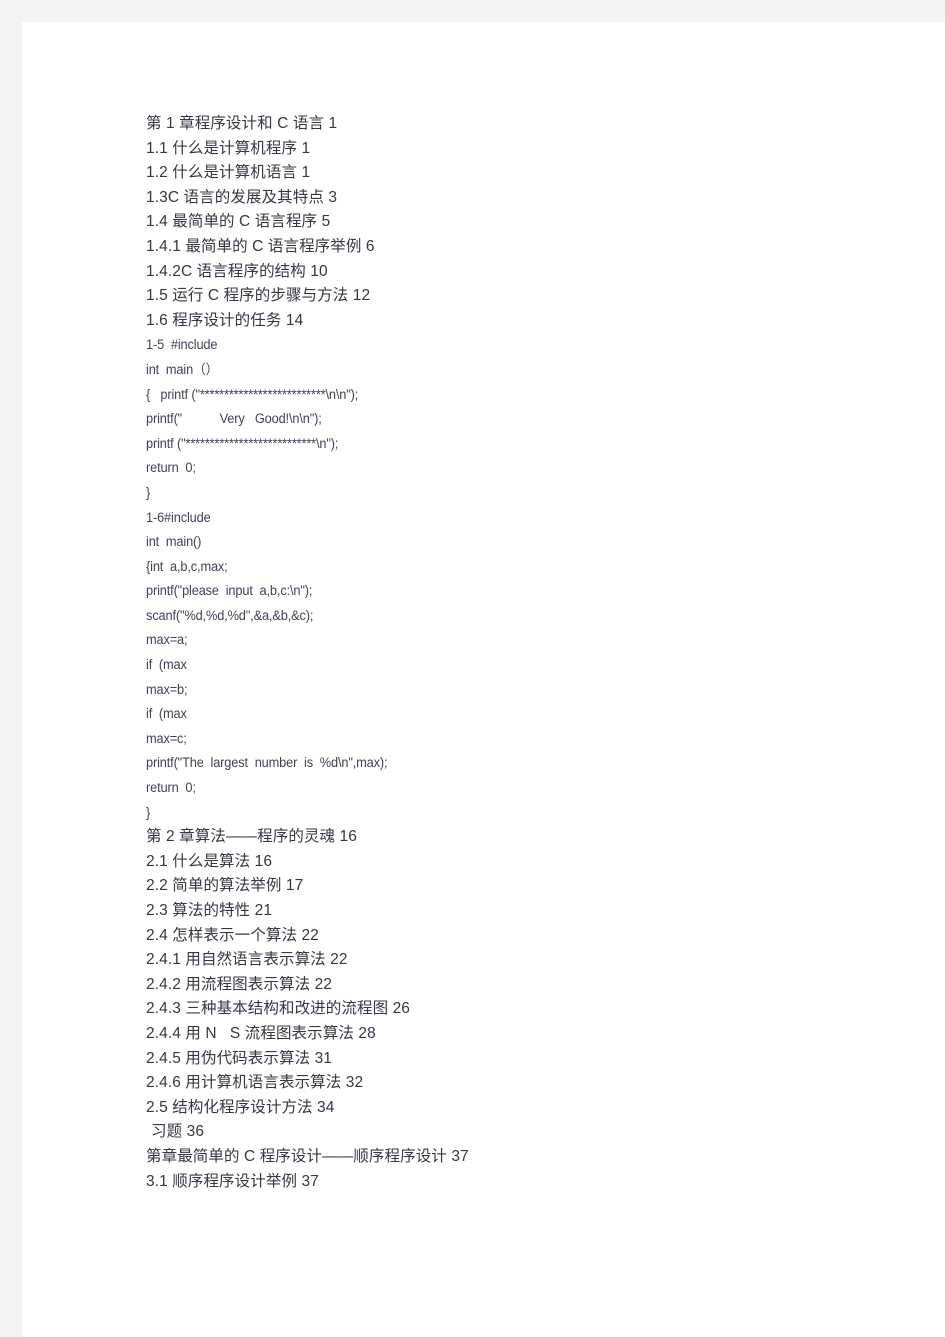 The width and height of the screenshot is (945, 1337). Describe the element at coordinates (242, 197) in the screenshot. I see `toc-entry: 1.3C 语言的发展及其特点 3` at that location.